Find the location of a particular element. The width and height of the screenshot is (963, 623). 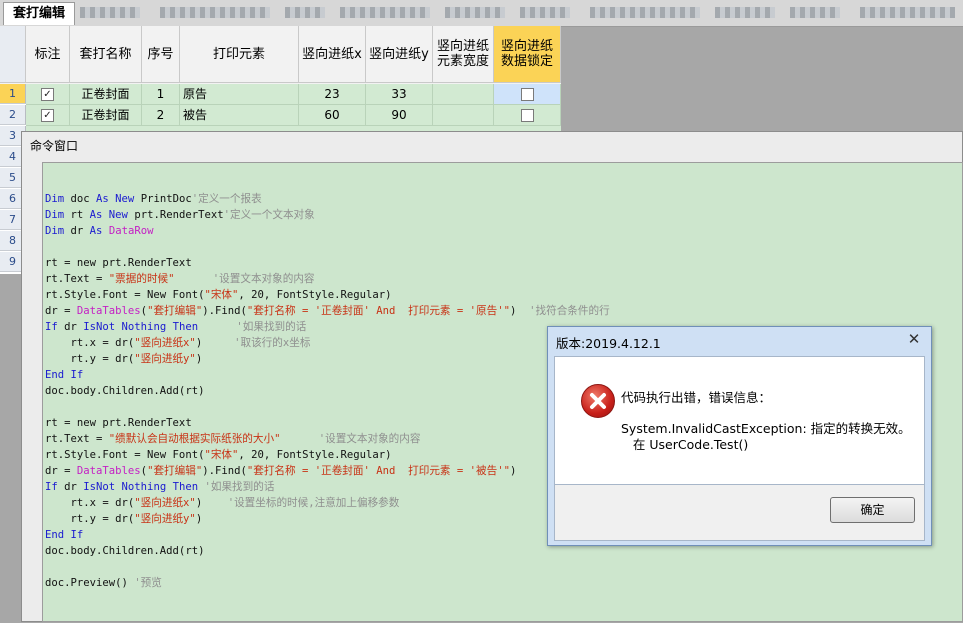

seq-cell: 2 is located at coordinates (161, 115).